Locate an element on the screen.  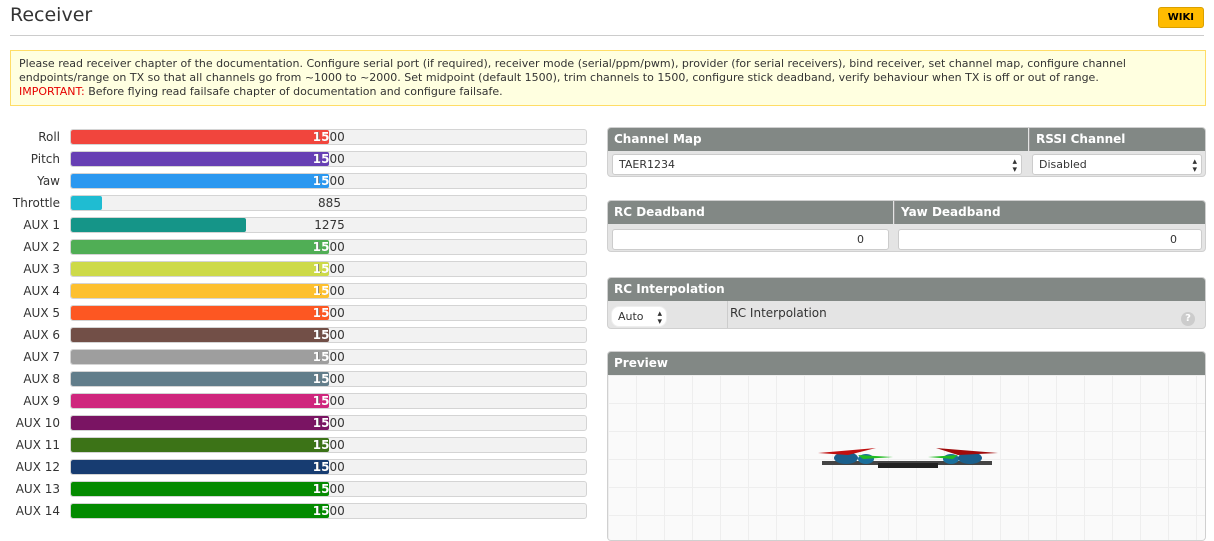
channel-label: AUX 10 is located at coordinates (37, 423).